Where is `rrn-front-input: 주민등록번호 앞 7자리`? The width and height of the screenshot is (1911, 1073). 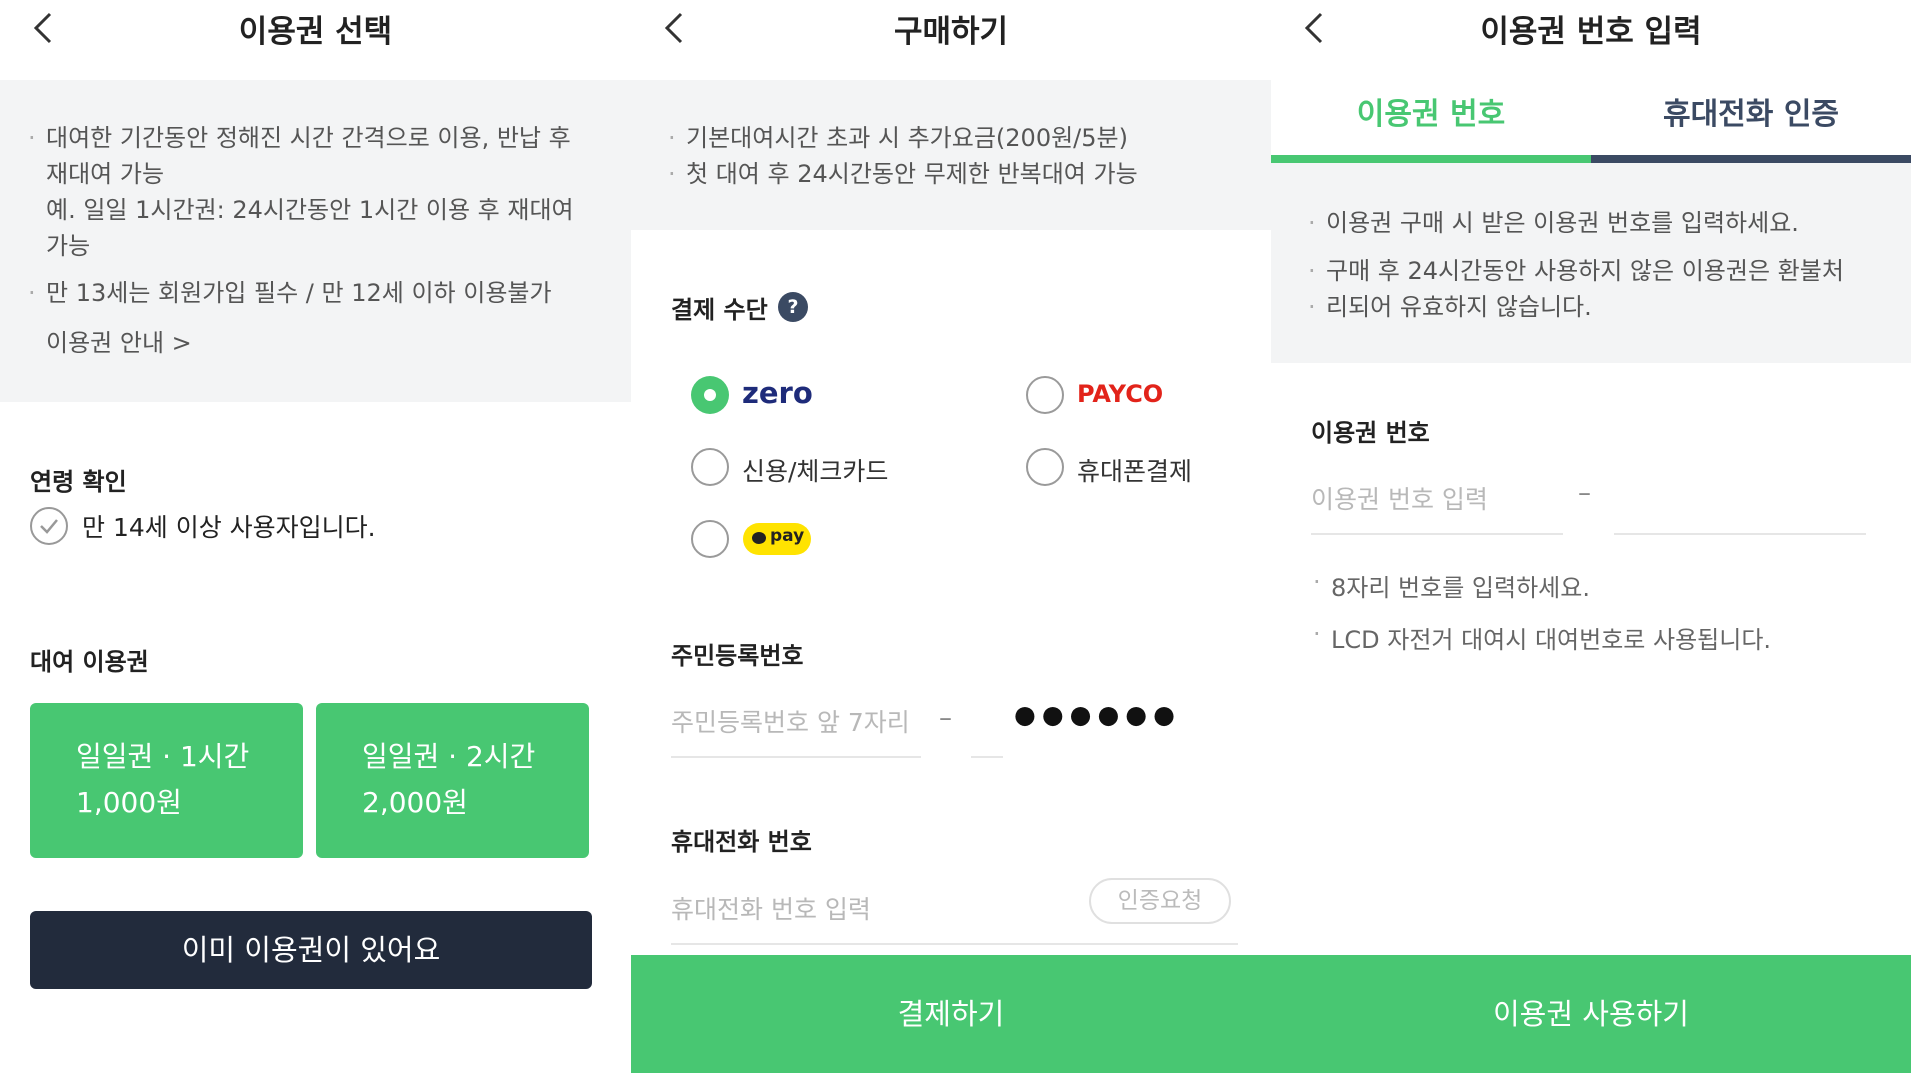 rrn-front-input: 주민등록번호 앞 7자리 is located at coordinates (796, 730).